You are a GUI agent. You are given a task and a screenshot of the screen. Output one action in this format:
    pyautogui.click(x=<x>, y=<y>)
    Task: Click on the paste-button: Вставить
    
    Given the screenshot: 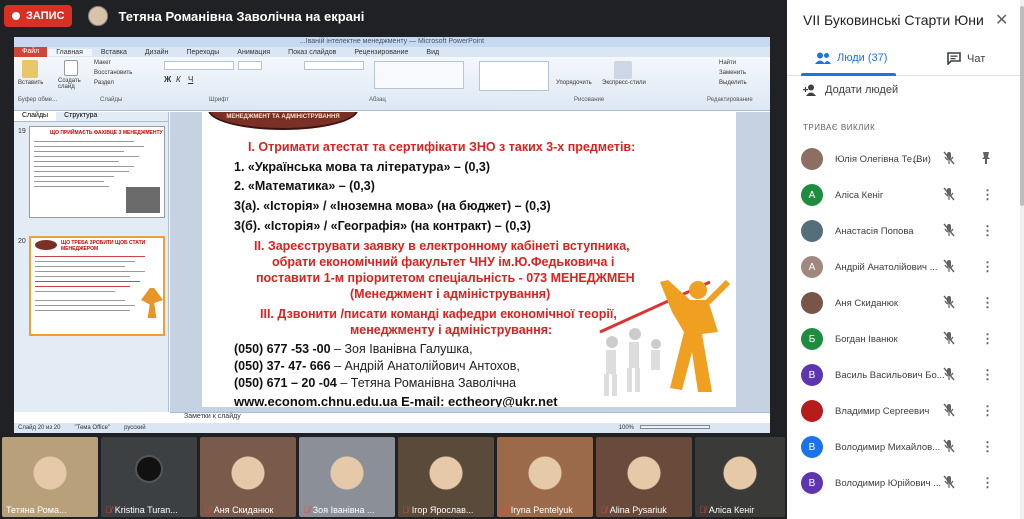 What is the action you would take?
    pyautogui.click(x=30, y=83)
    